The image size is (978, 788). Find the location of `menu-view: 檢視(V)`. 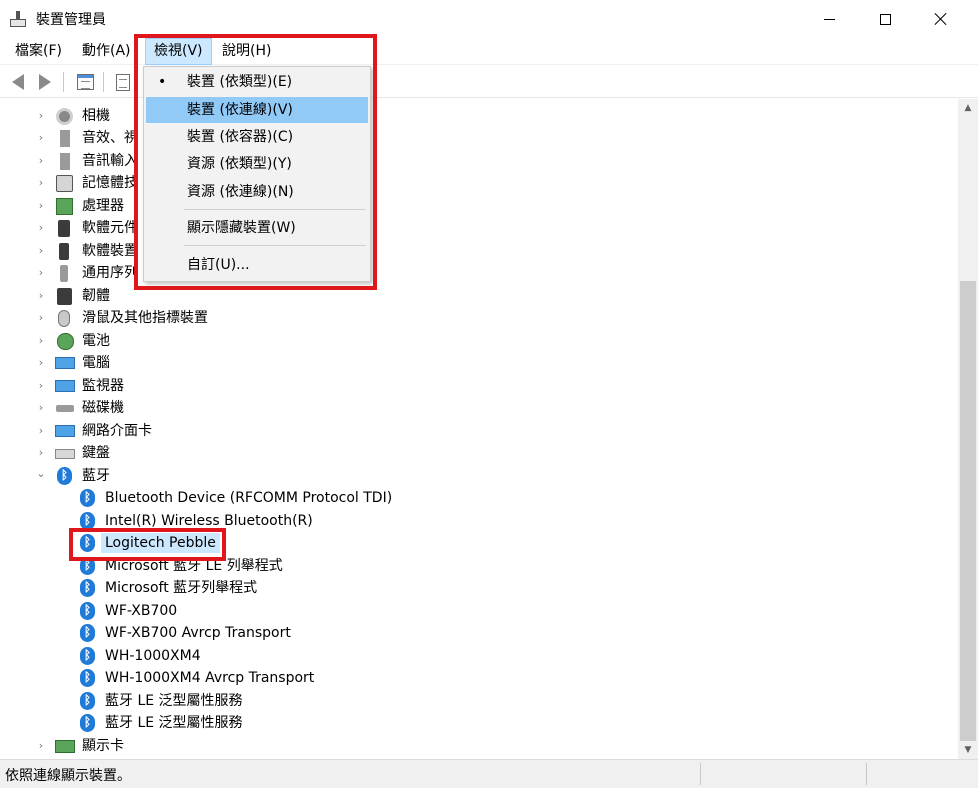

menu-view: 檢視(V) is located at coordinates (178, 51).